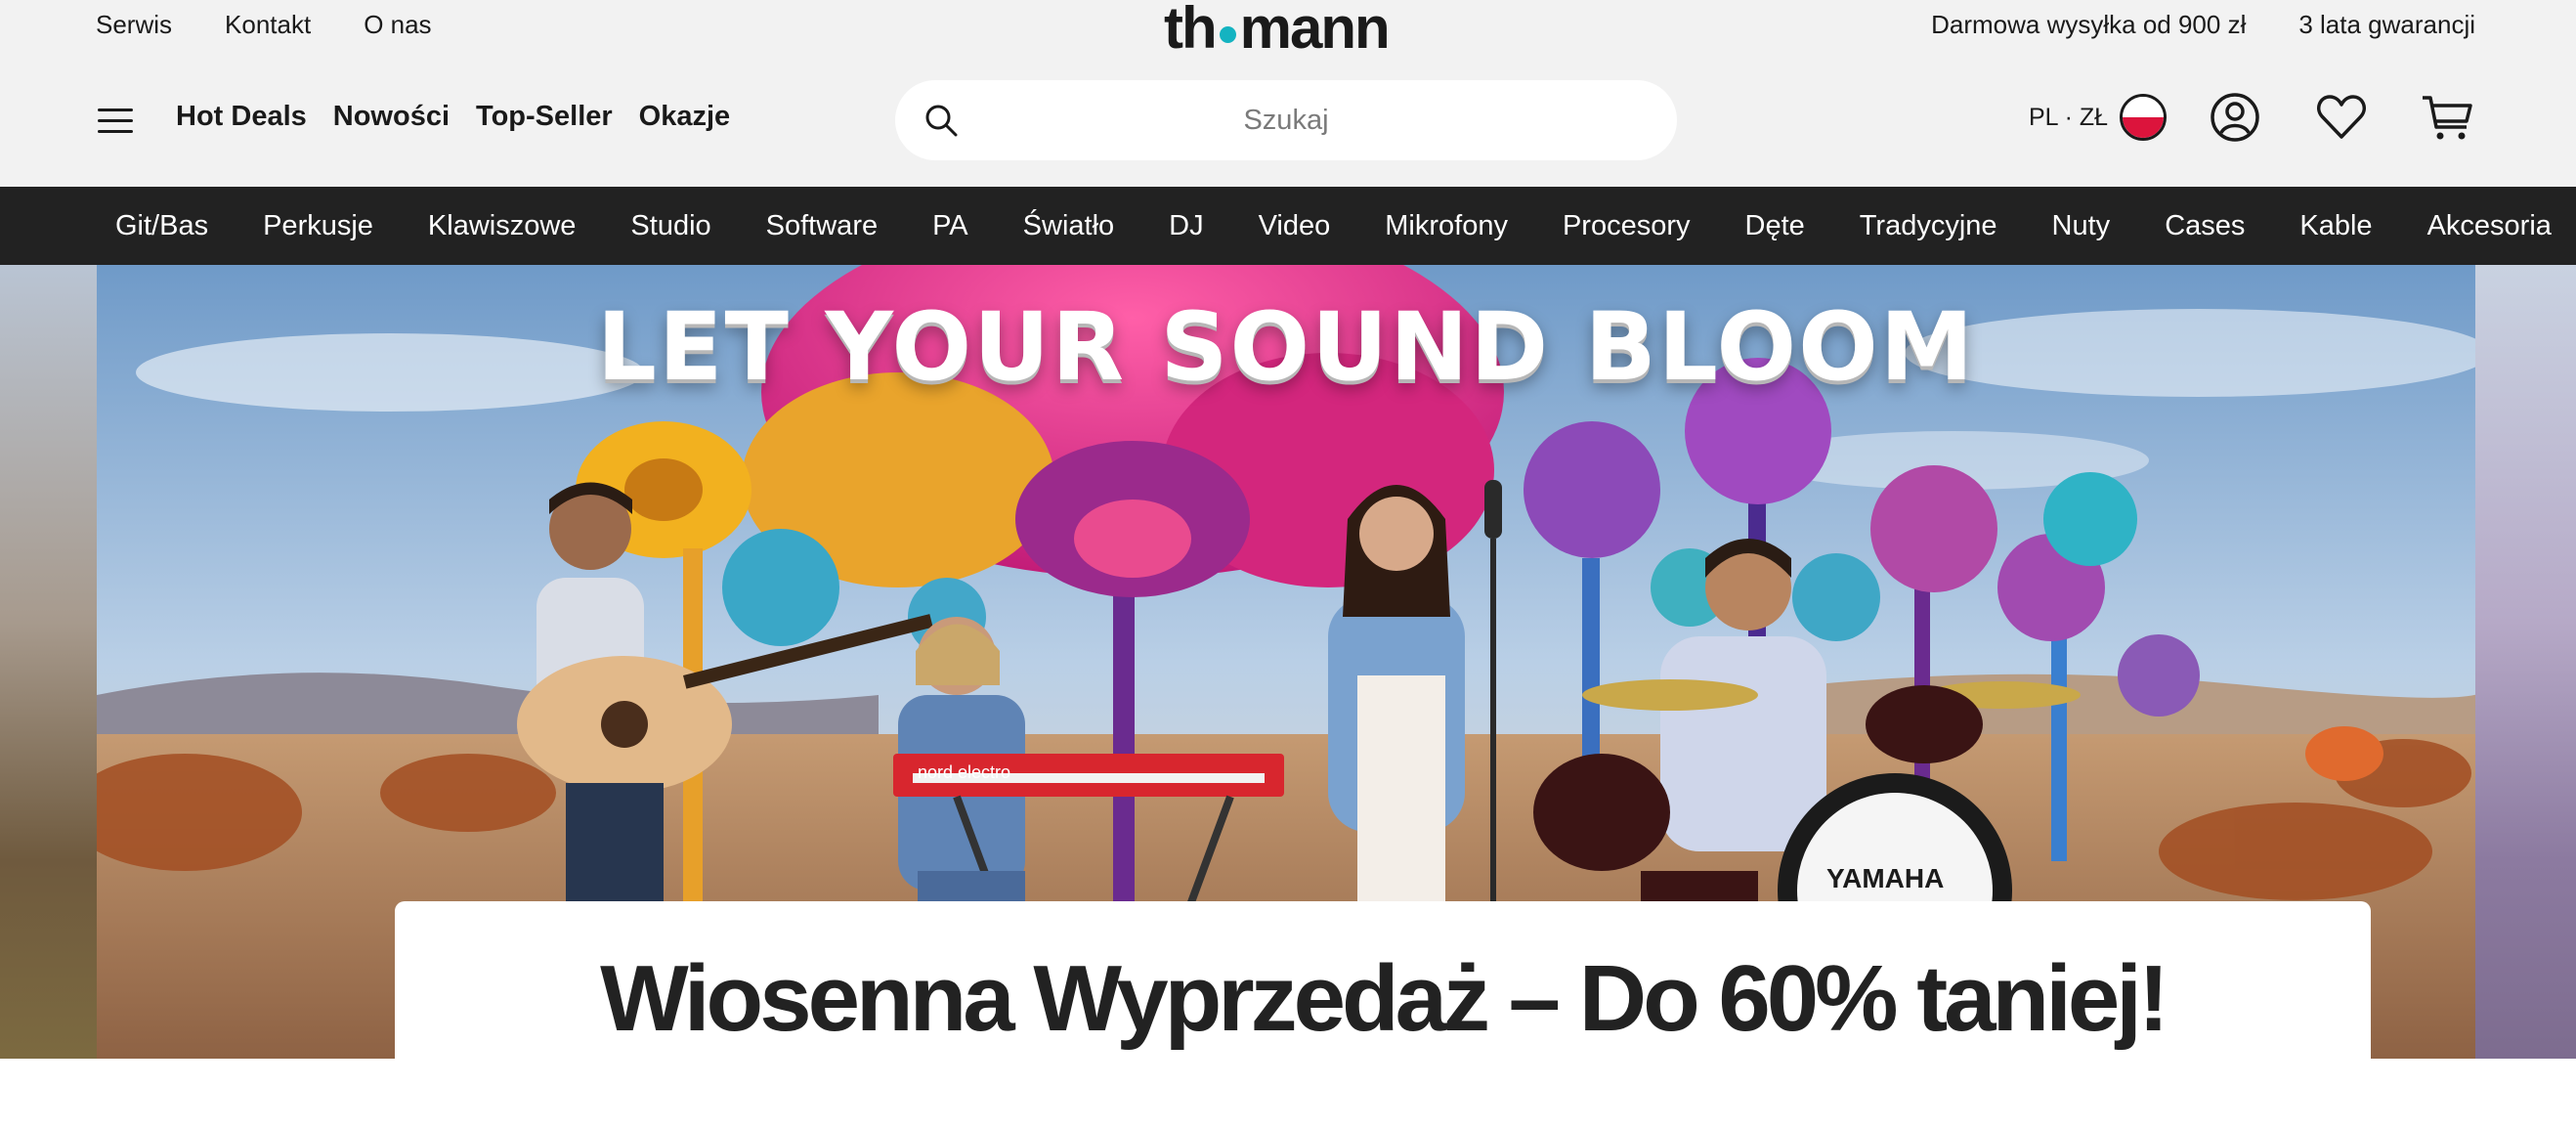  I want to click on logo-text-start: th, so click(1191, 30).